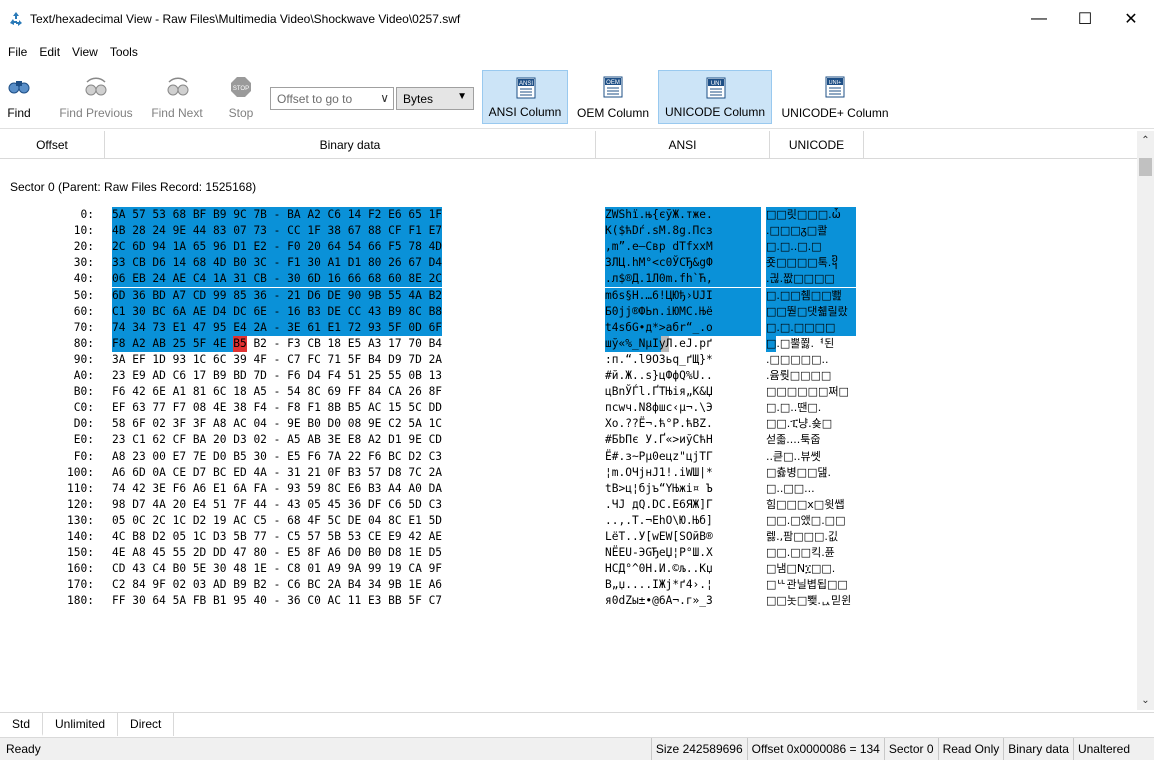 The height and width of the screenshot is (760, 1154). What do you see at coordinates (684, 553) in the screenshot?
I see `row-ansi-cell: NЁEU-ЭGЂеЏ¦Р°Ш.Х` at bounding box center [684, 553].